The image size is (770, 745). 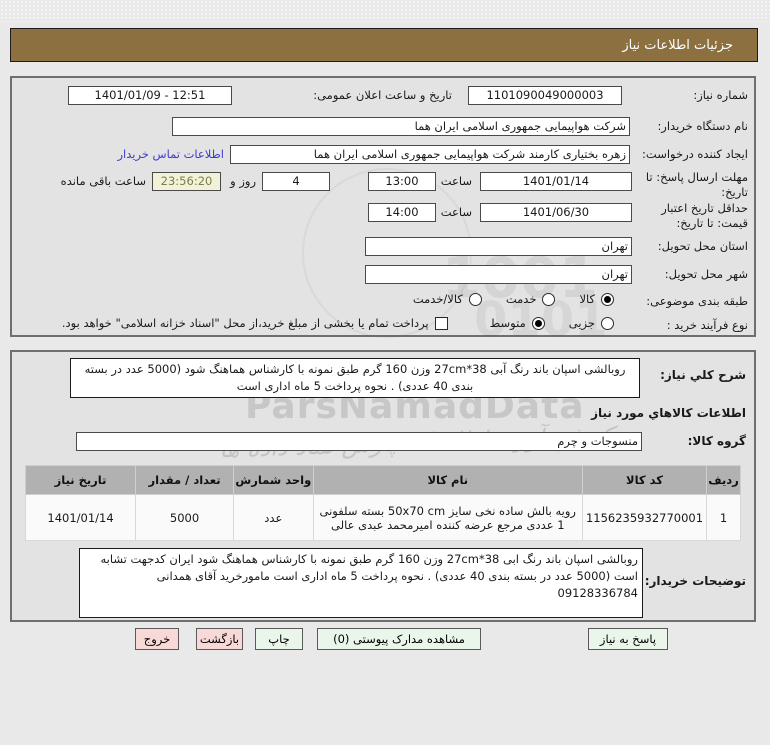 What do you see at coordinates (170, 154) in the screenshot?
I see `buyer-contact-link: اطلاعات تماس خریدار` at bounding box center [170, 154].